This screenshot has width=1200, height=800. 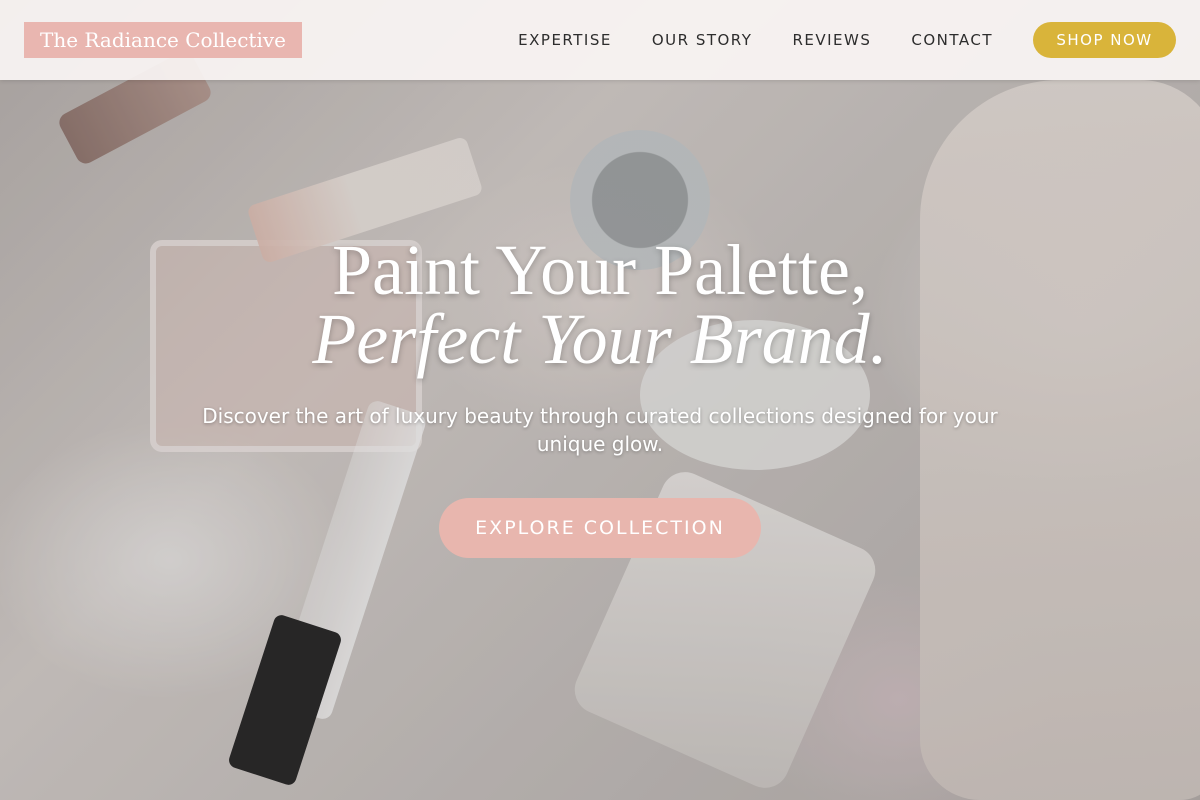 I want to click on hero-headline-line-1: Paint Your Palette,, so click(x=600, y=270).